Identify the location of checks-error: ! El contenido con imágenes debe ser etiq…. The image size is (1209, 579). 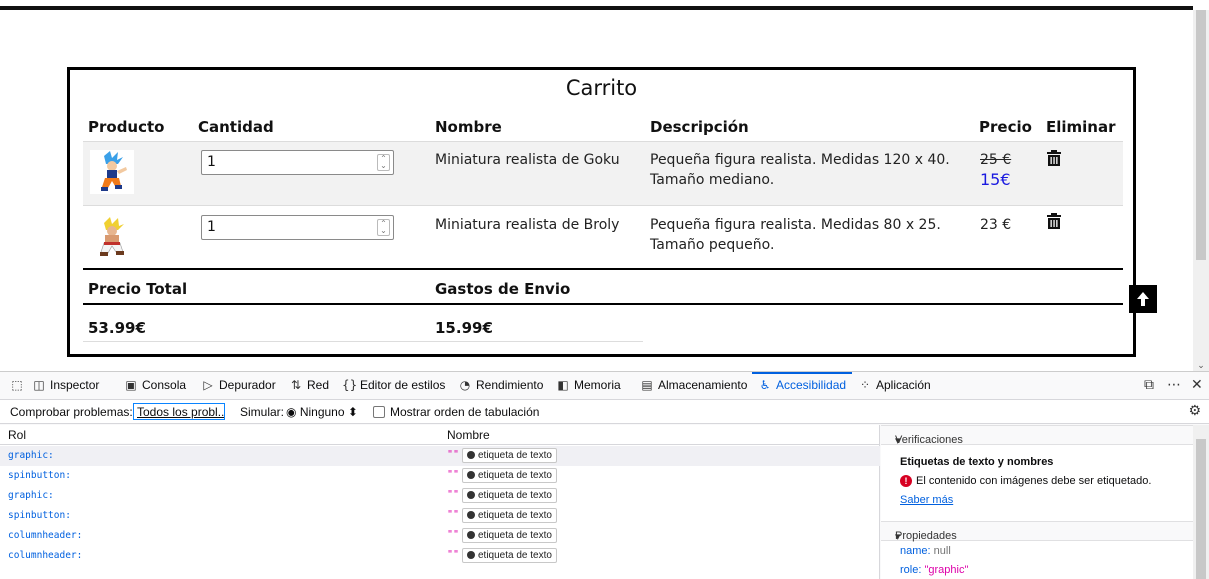
(1025, 481).